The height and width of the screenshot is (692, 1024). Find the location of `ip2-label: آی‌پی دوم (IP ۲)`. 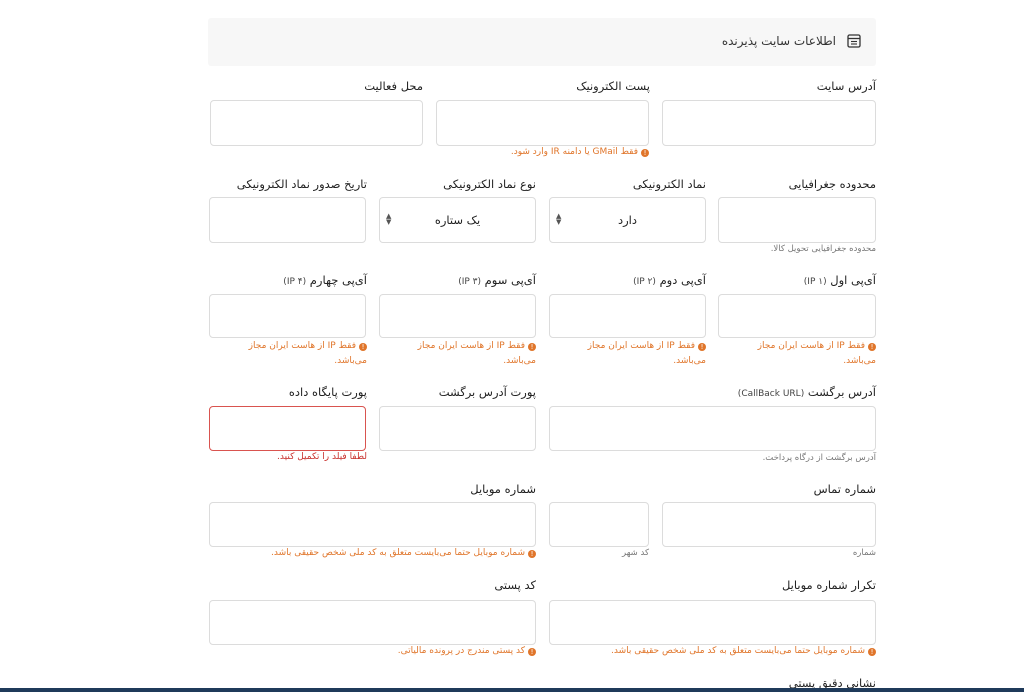

ip2-label: آی‌پی دوم (IP ۲) is located at coordinates (669, 280).